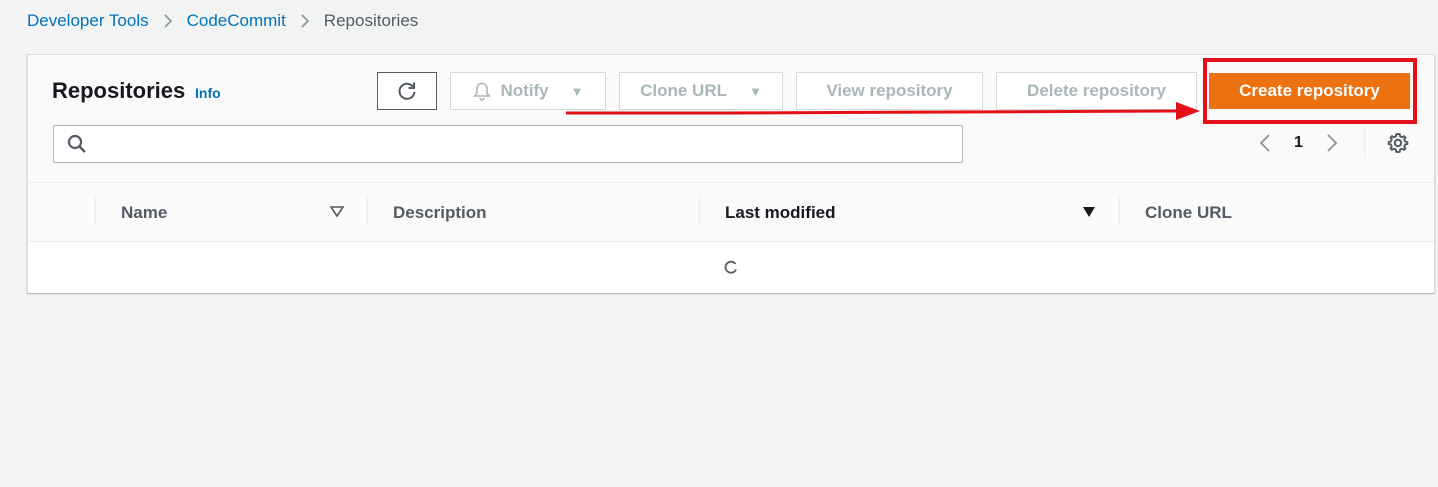 The height and width of the screenshot is (487, 1438). I want to click on column-header-clone-url: Clone URL, so click(1188, 212).